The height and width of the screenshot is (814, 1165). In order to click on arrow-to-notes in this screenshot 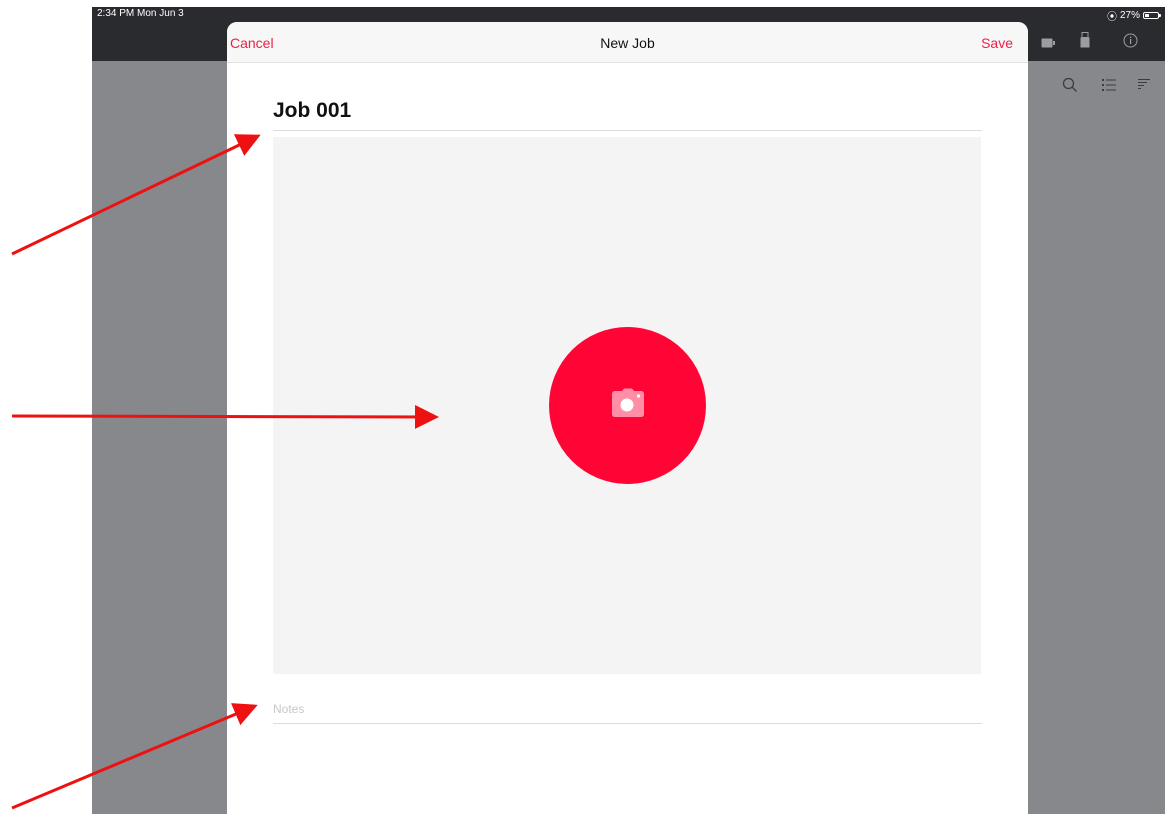, I will do `click(134, 756)`.